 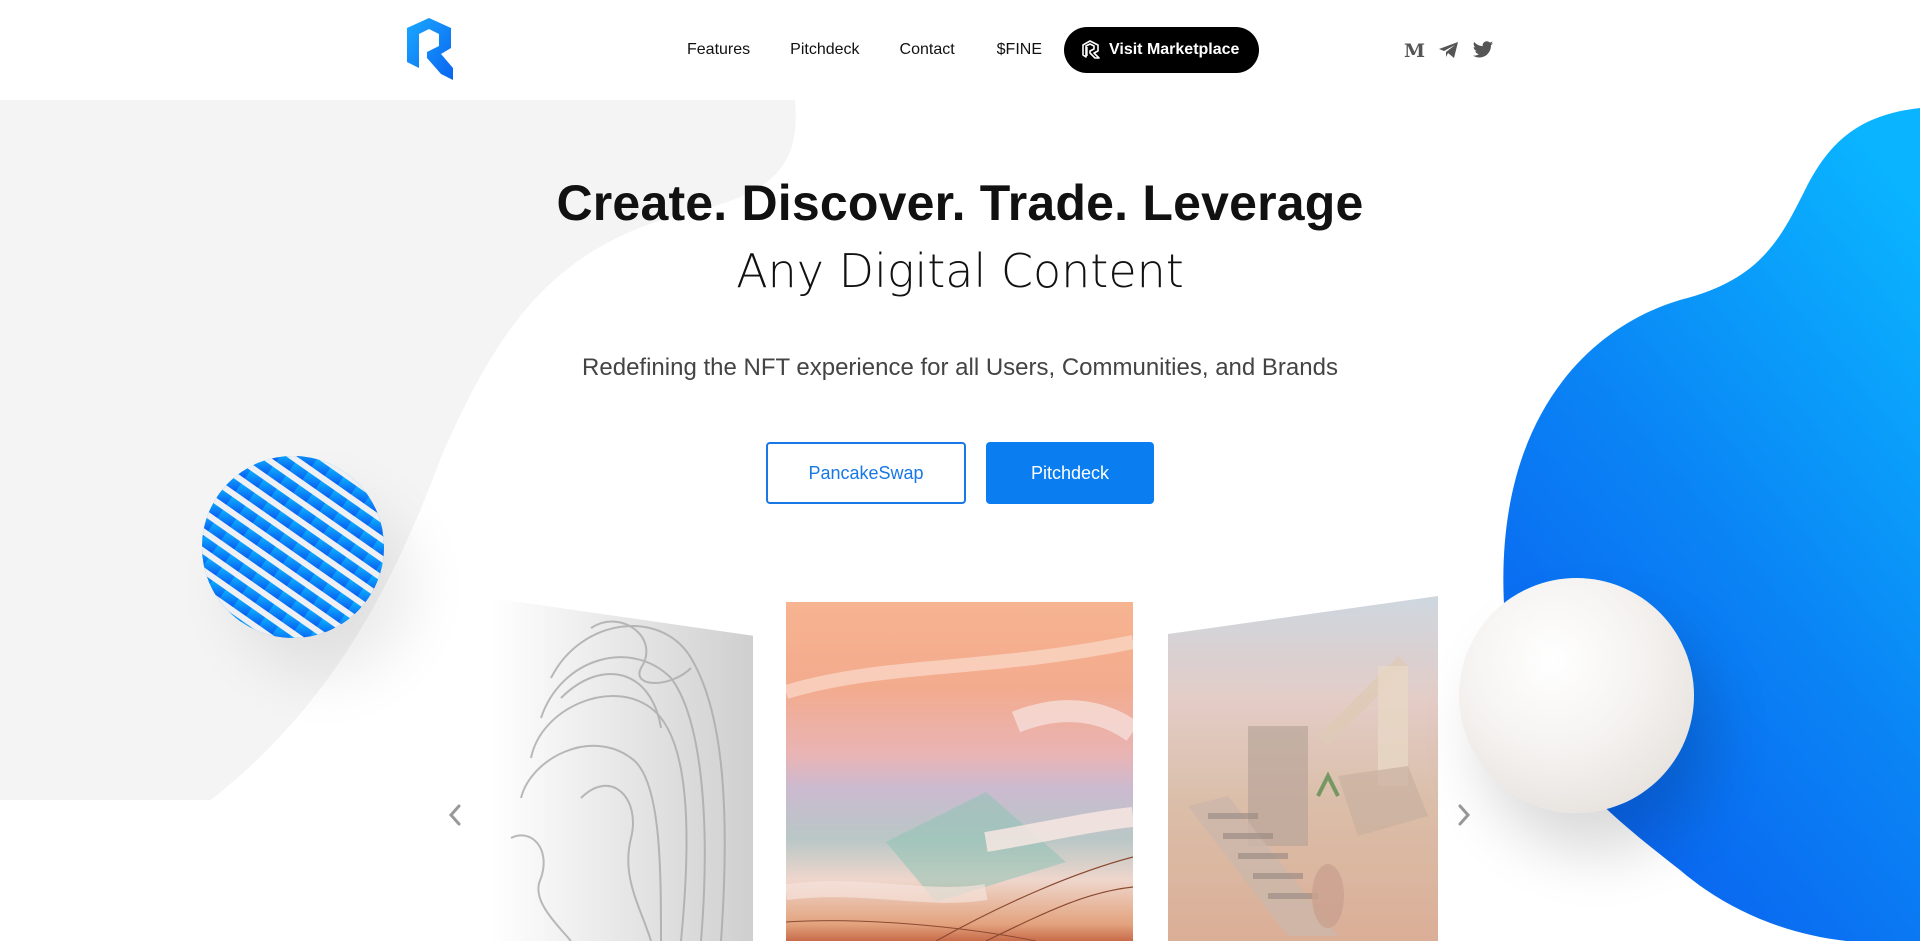 What do you see at coordinates (718, 50) in the screenshot?
I see `nav-features: Features` at bounding box center [718, 50].